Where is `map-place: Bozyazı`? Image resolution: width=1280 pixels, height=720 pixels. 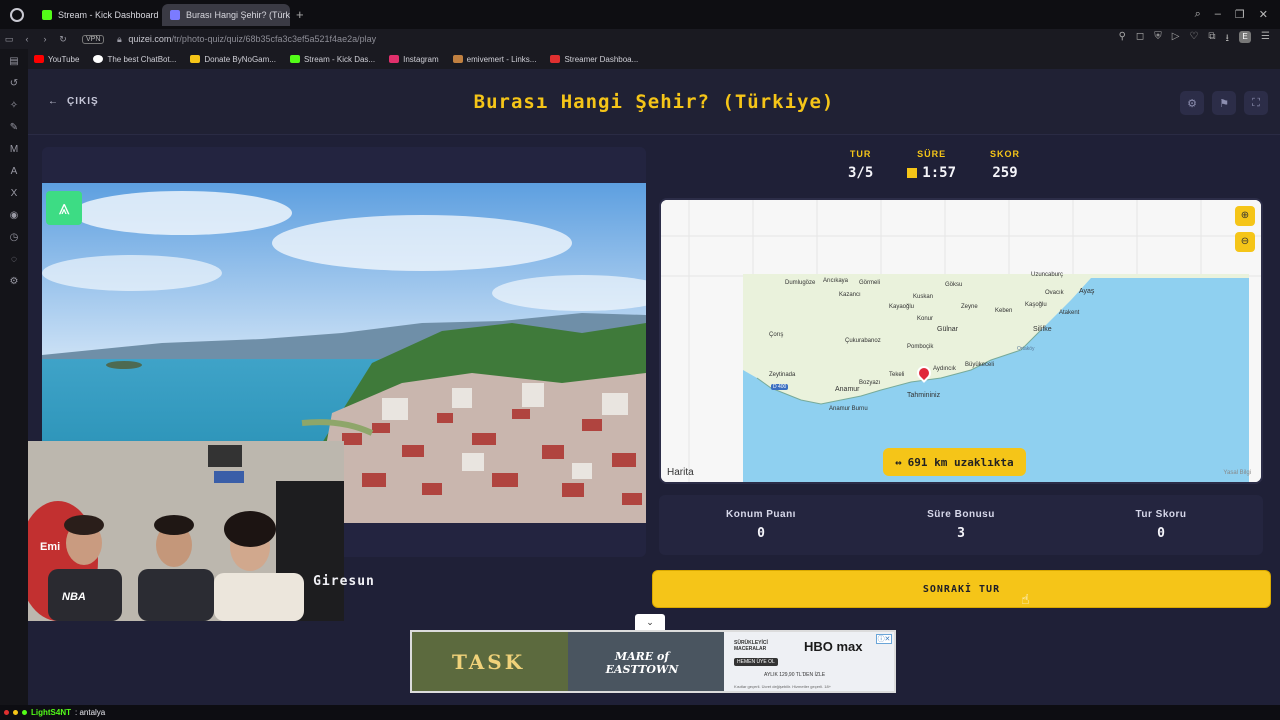
map-place: Bozyazı is located at coordinates (870, 383).